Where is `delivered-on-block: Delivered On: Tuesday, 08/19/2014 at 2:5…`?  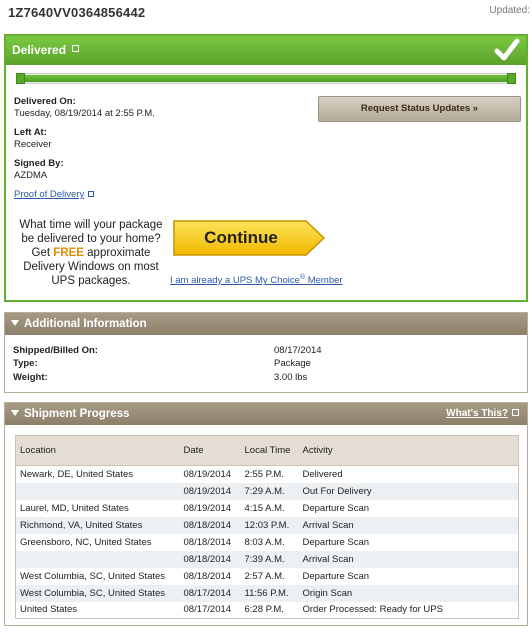
delivered-on-block: Delivered On: Tuesday, 08/19/2014 at 2:5… is located at coordinates (84, 107).